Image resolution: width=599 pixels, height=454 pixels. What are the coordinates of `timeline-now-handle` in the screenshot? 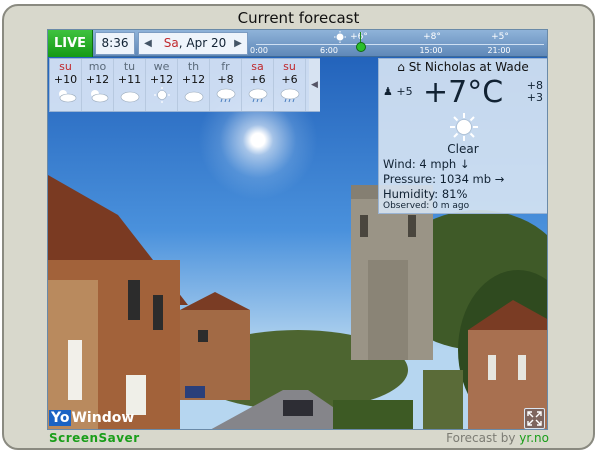 It's located at (361, 47).